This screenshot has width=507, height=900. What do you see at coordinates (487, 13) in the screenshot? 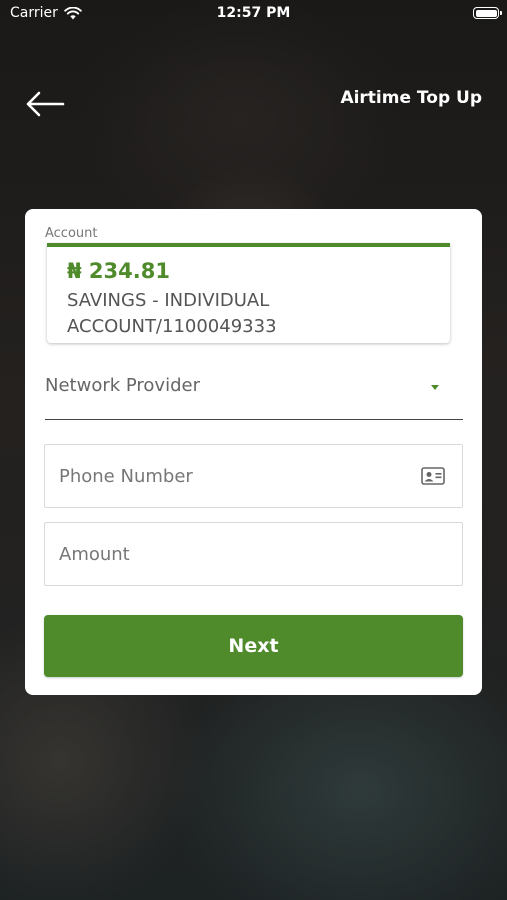
I see `battery-icon` at bounding box center [487, 13].